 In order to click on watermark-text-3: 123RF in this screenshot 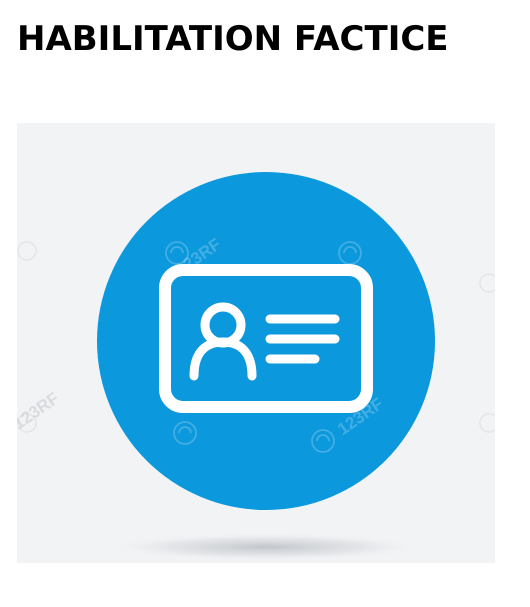, I will do `click(39, 411)`.